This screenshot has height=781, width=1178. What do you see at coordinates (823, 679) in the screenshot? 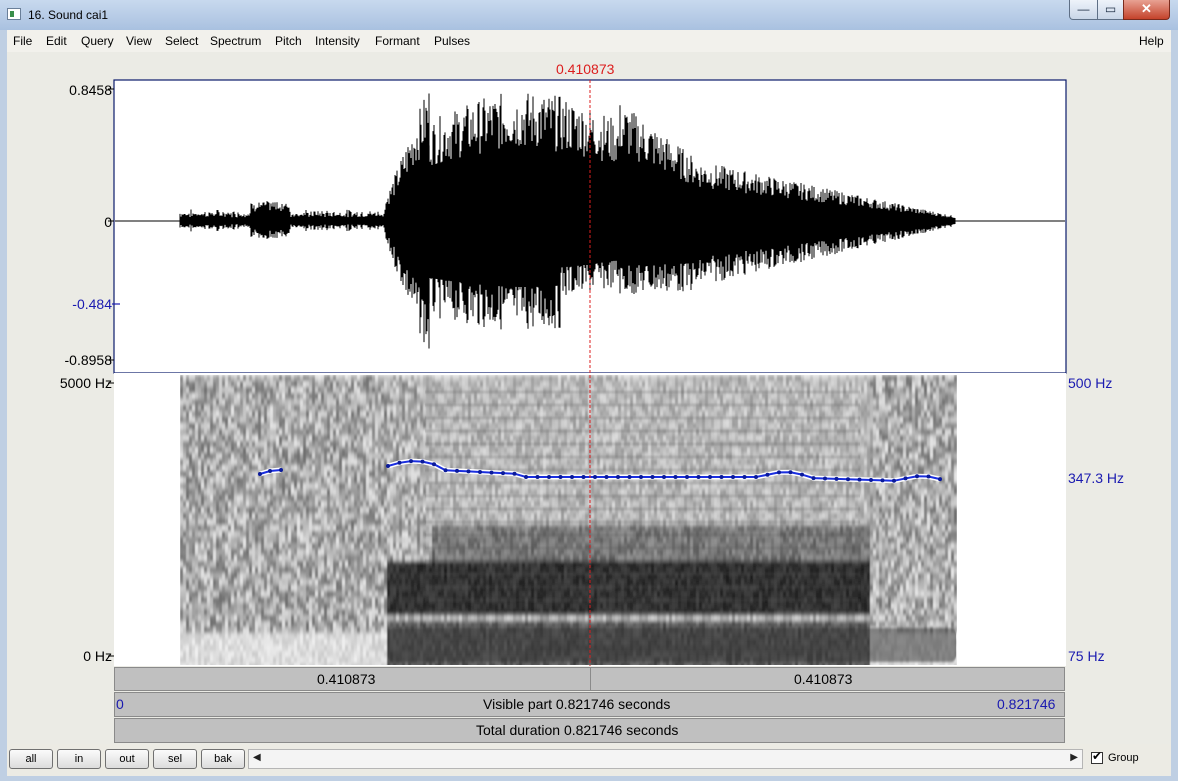
I see `right-segment-time: 0.410873` at bounding box center [823, 679].